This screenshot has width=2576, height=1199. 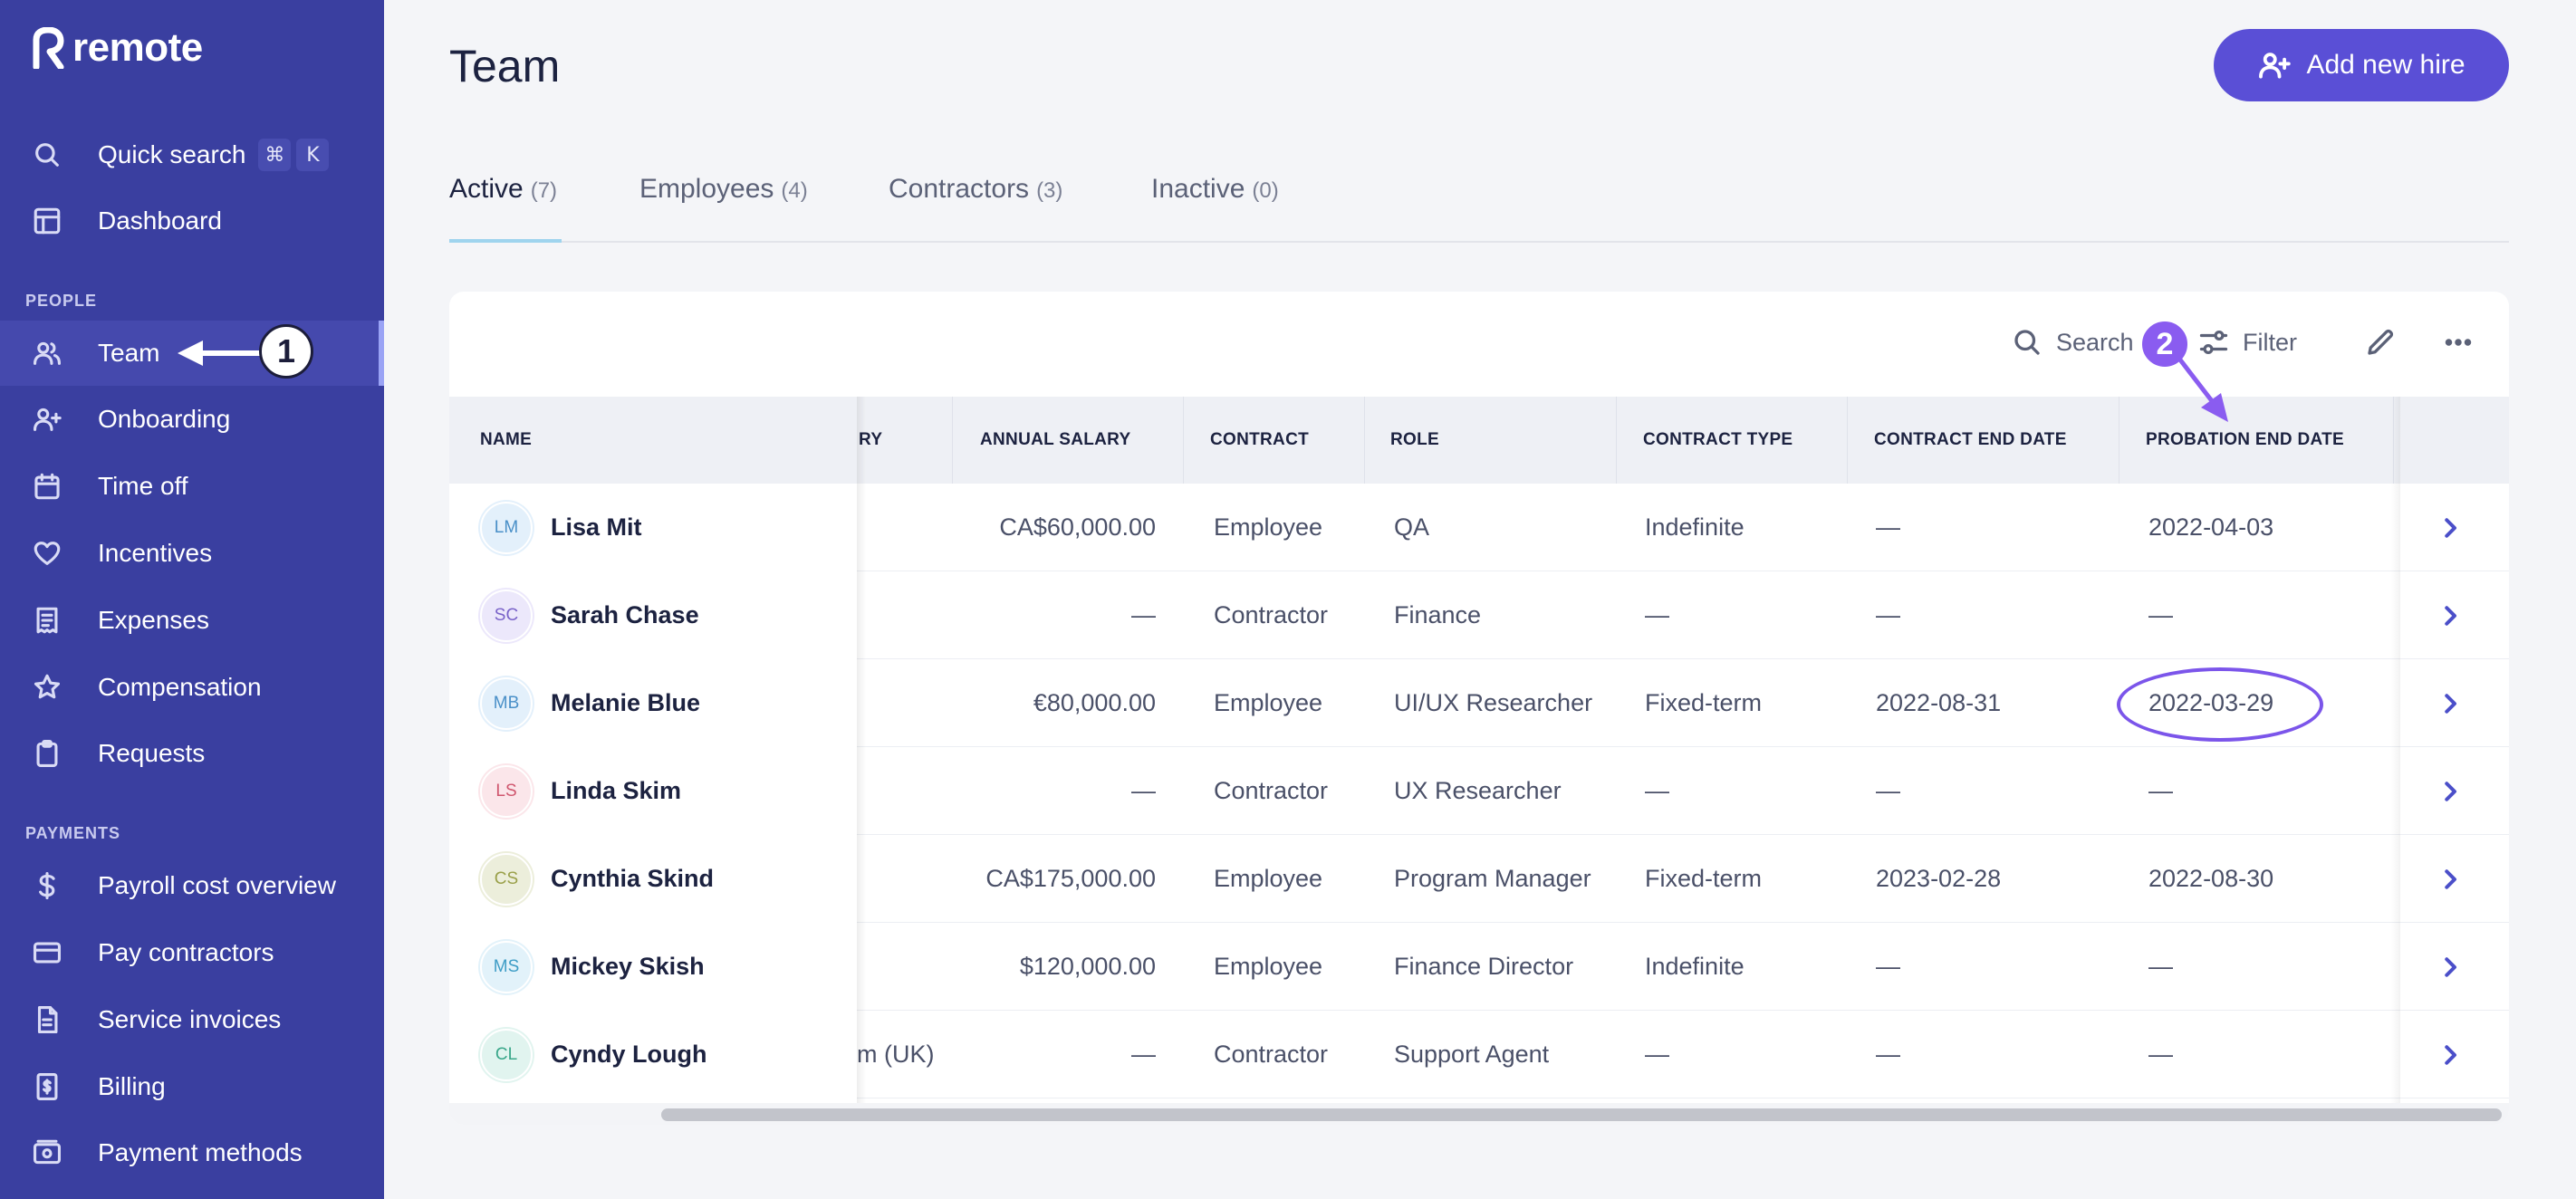 I want to click on column-header-annual-salary: ANNUAL SALARY, so click(x=1055, y=440).